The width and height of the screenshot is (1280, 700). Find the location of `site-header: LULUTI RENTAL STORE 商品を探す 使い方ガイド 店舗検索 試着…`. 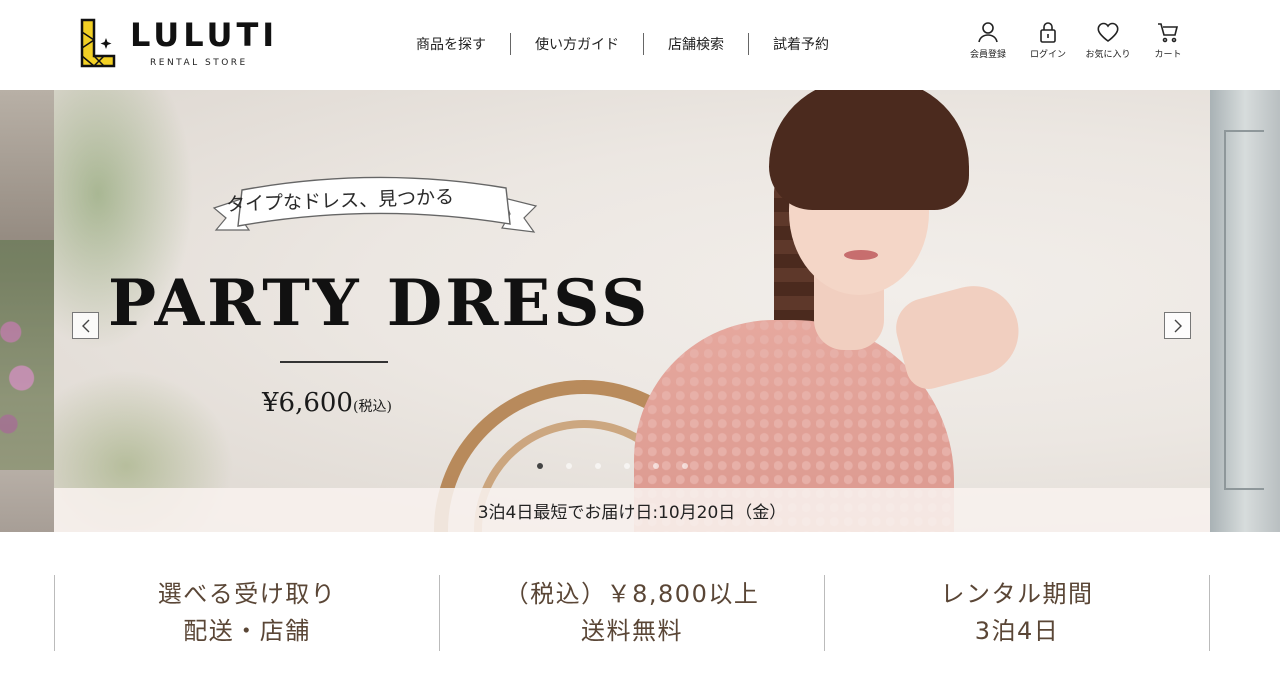

site-header: LULUTI RENTAL STORE 商品を探す 使い方ガイド 店舗検索 試着… is located at coordinates (640, 45).